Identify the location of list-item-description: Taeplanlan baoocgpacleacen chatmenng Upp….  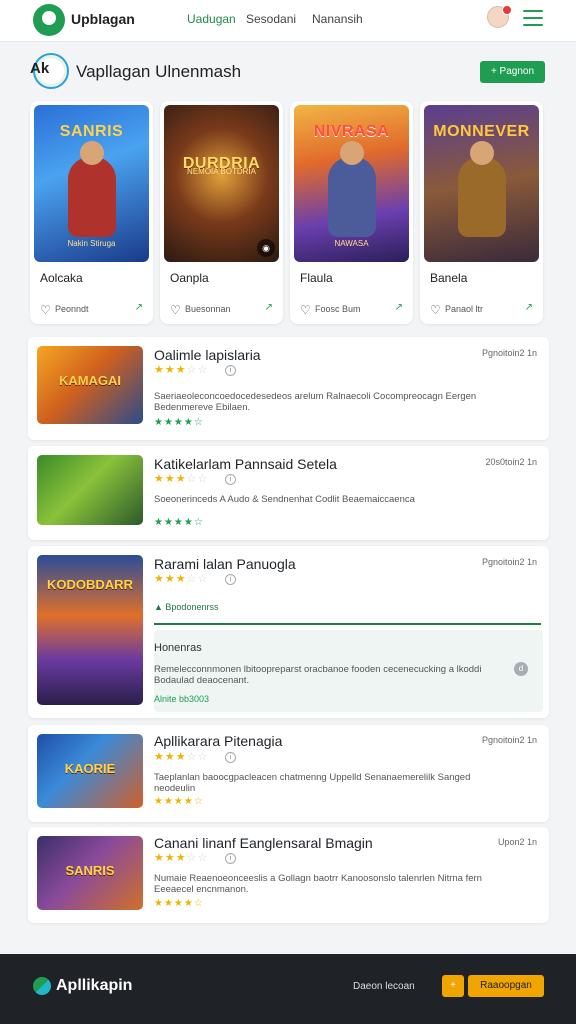
(312, 783).